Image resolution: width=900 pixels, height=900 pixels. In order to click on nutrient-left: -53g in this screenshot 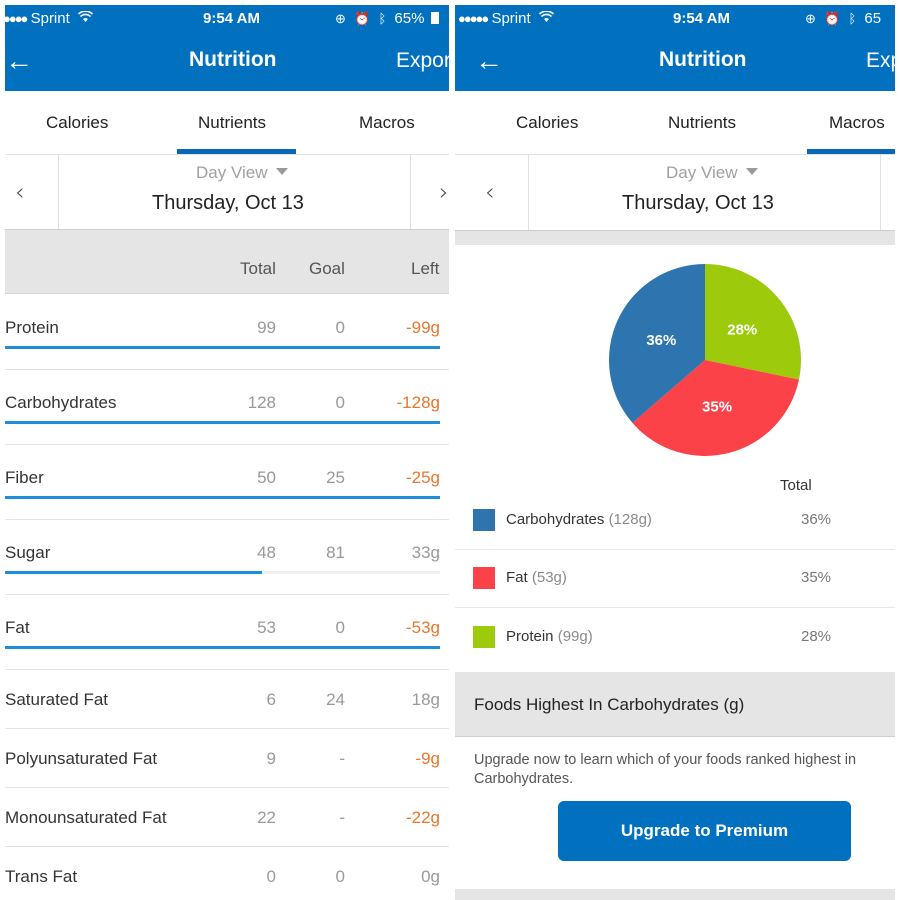, I will do `click(422, 627)`.